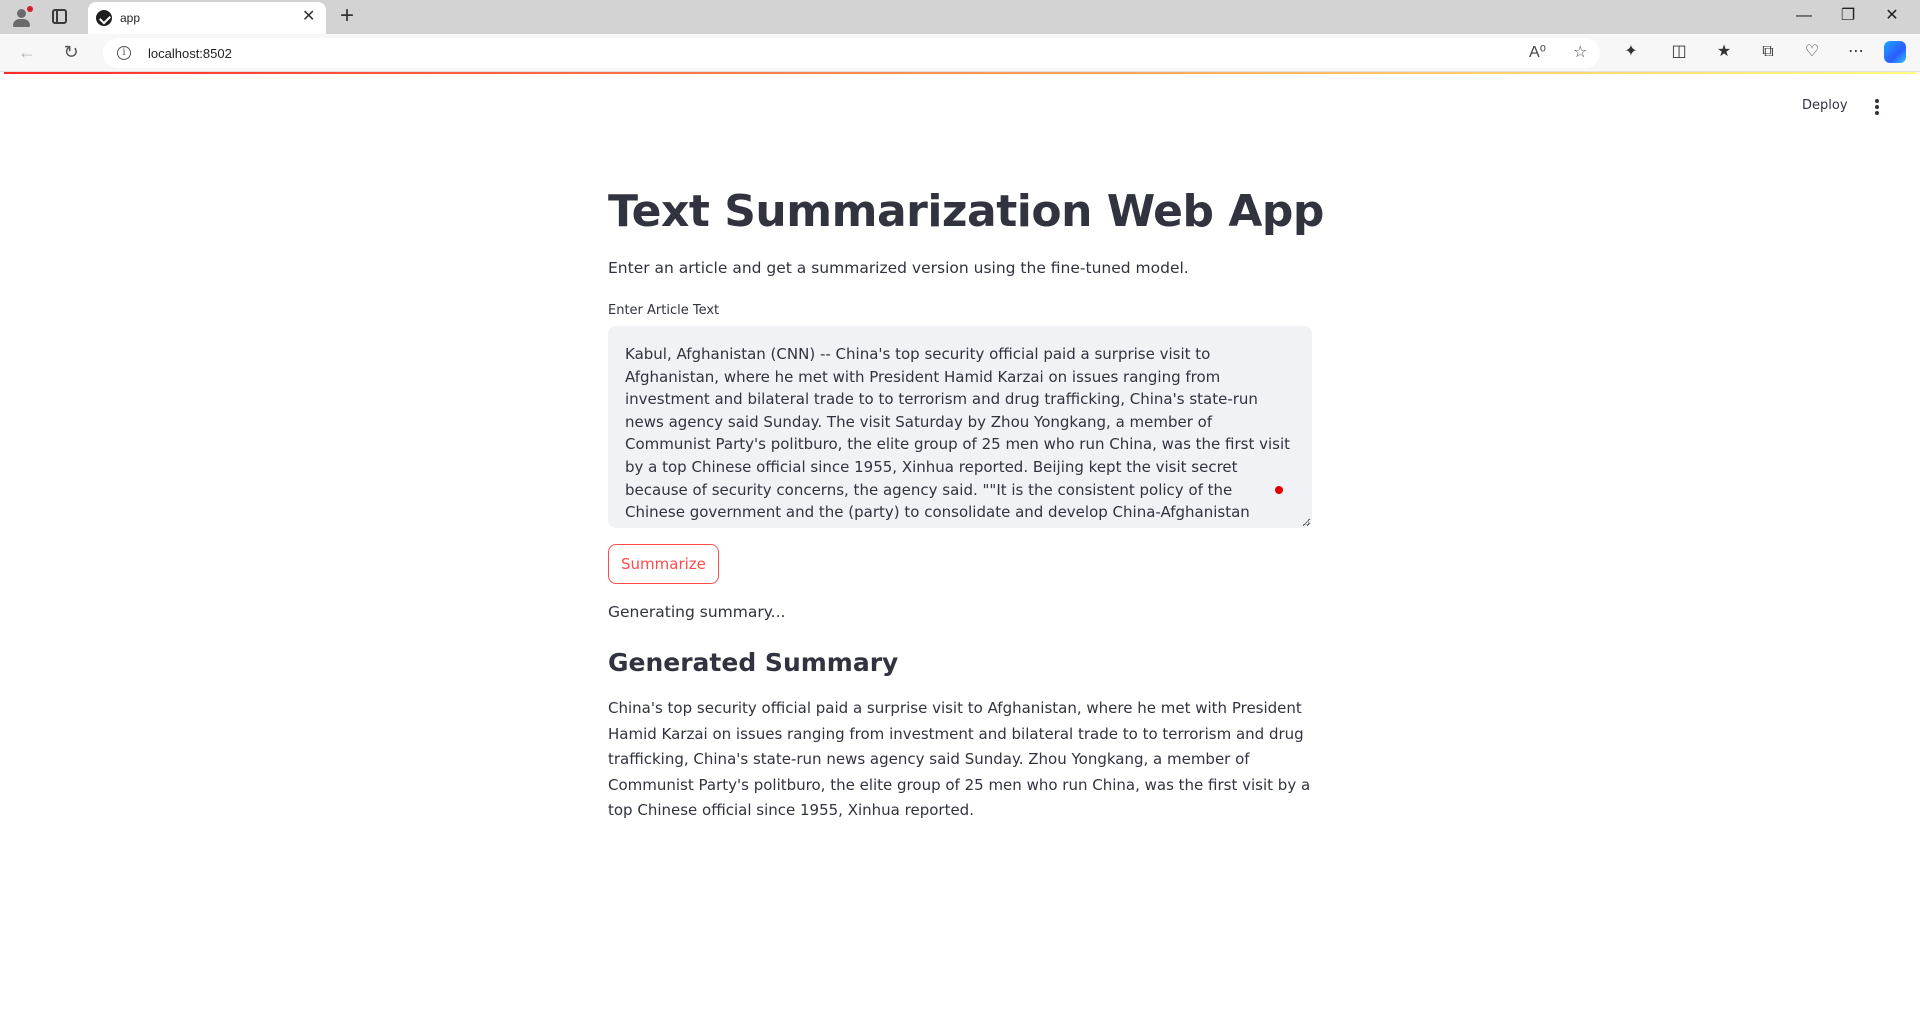 The image size is (1920, 1026). I want to click on close-window-icon: ✕, so click(1892, 16).